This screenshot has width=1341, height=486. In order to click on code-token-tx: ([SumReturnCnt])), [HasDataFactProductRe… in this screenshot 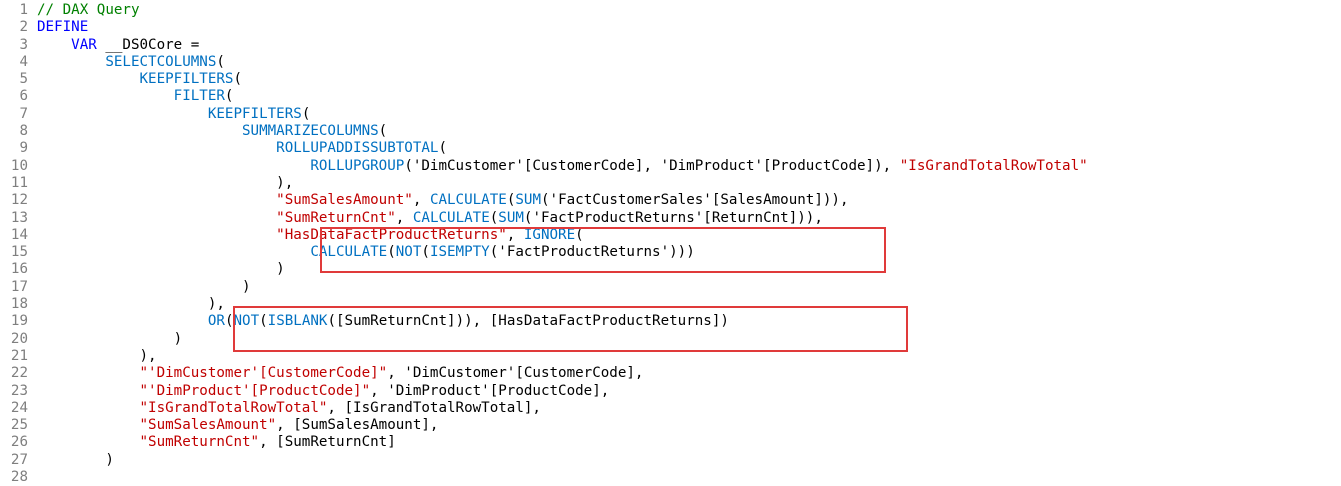, I will do `click(528, 321)`.